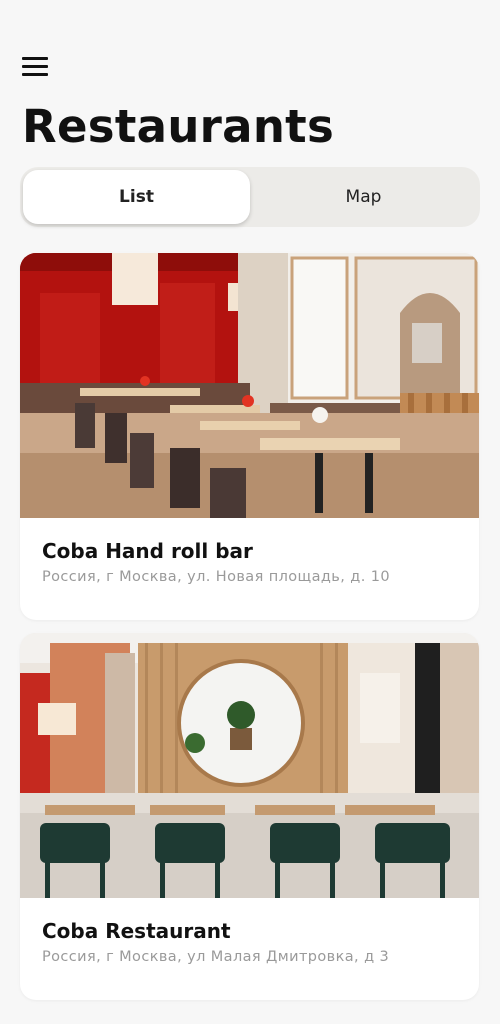  I want to click on map-view-tab: Map, so click(363, 197).